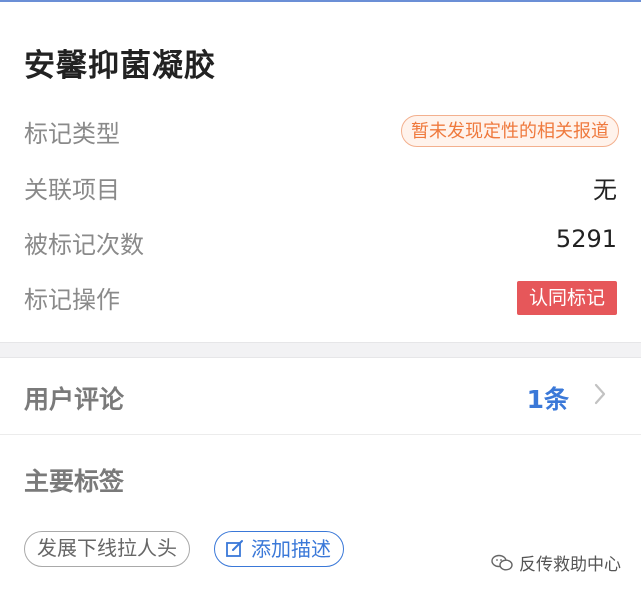 The height and width of the screenshot is (592, 641). I want to click on related-label: 关联项目, so click(72, 190).